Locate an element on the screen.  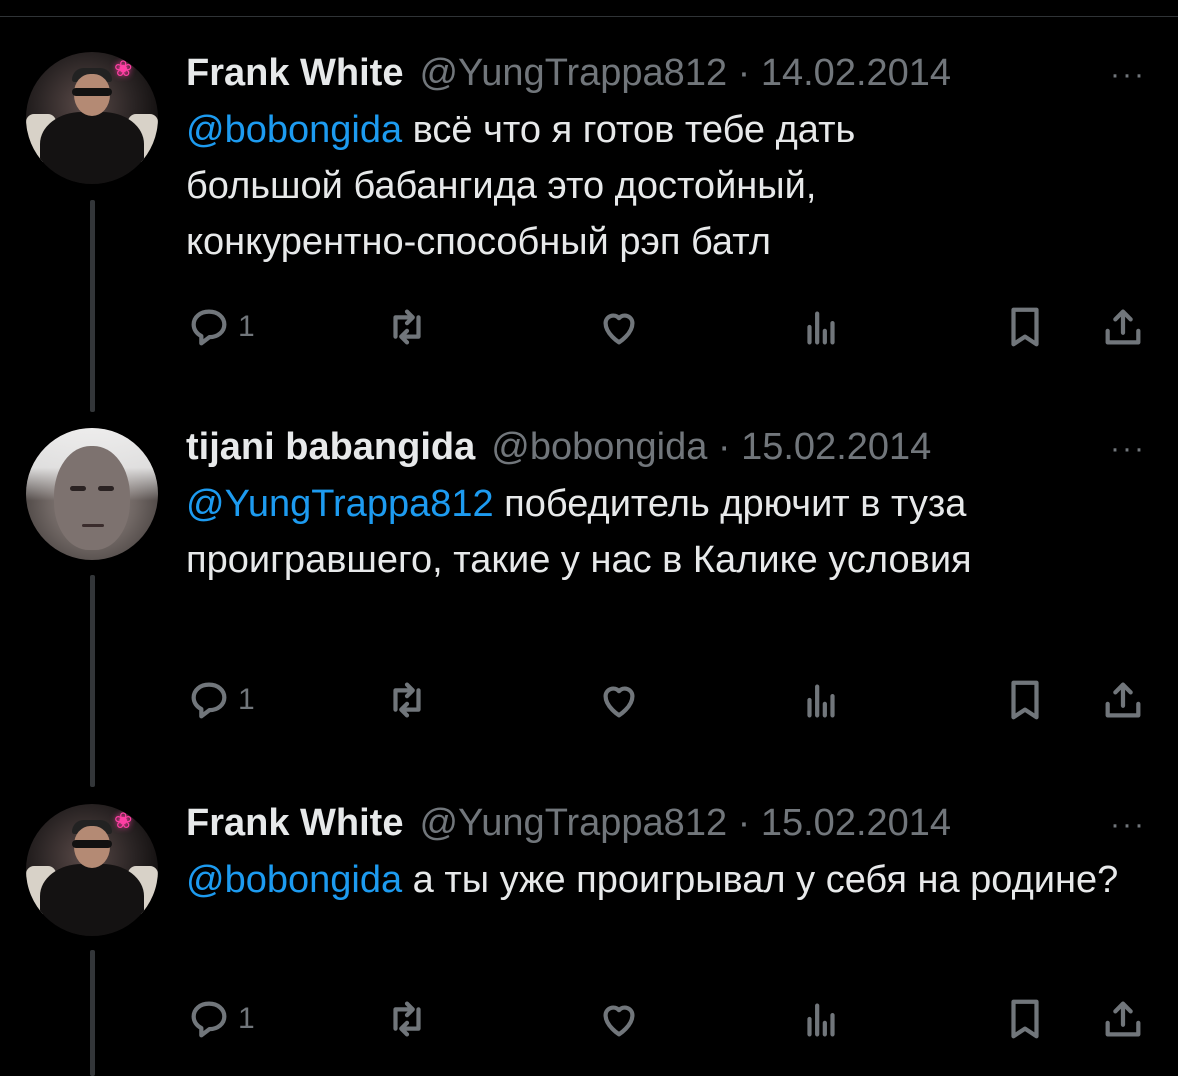
handle-date: @bobongida · 15.02.2014 is located at coordinates (711, 447).